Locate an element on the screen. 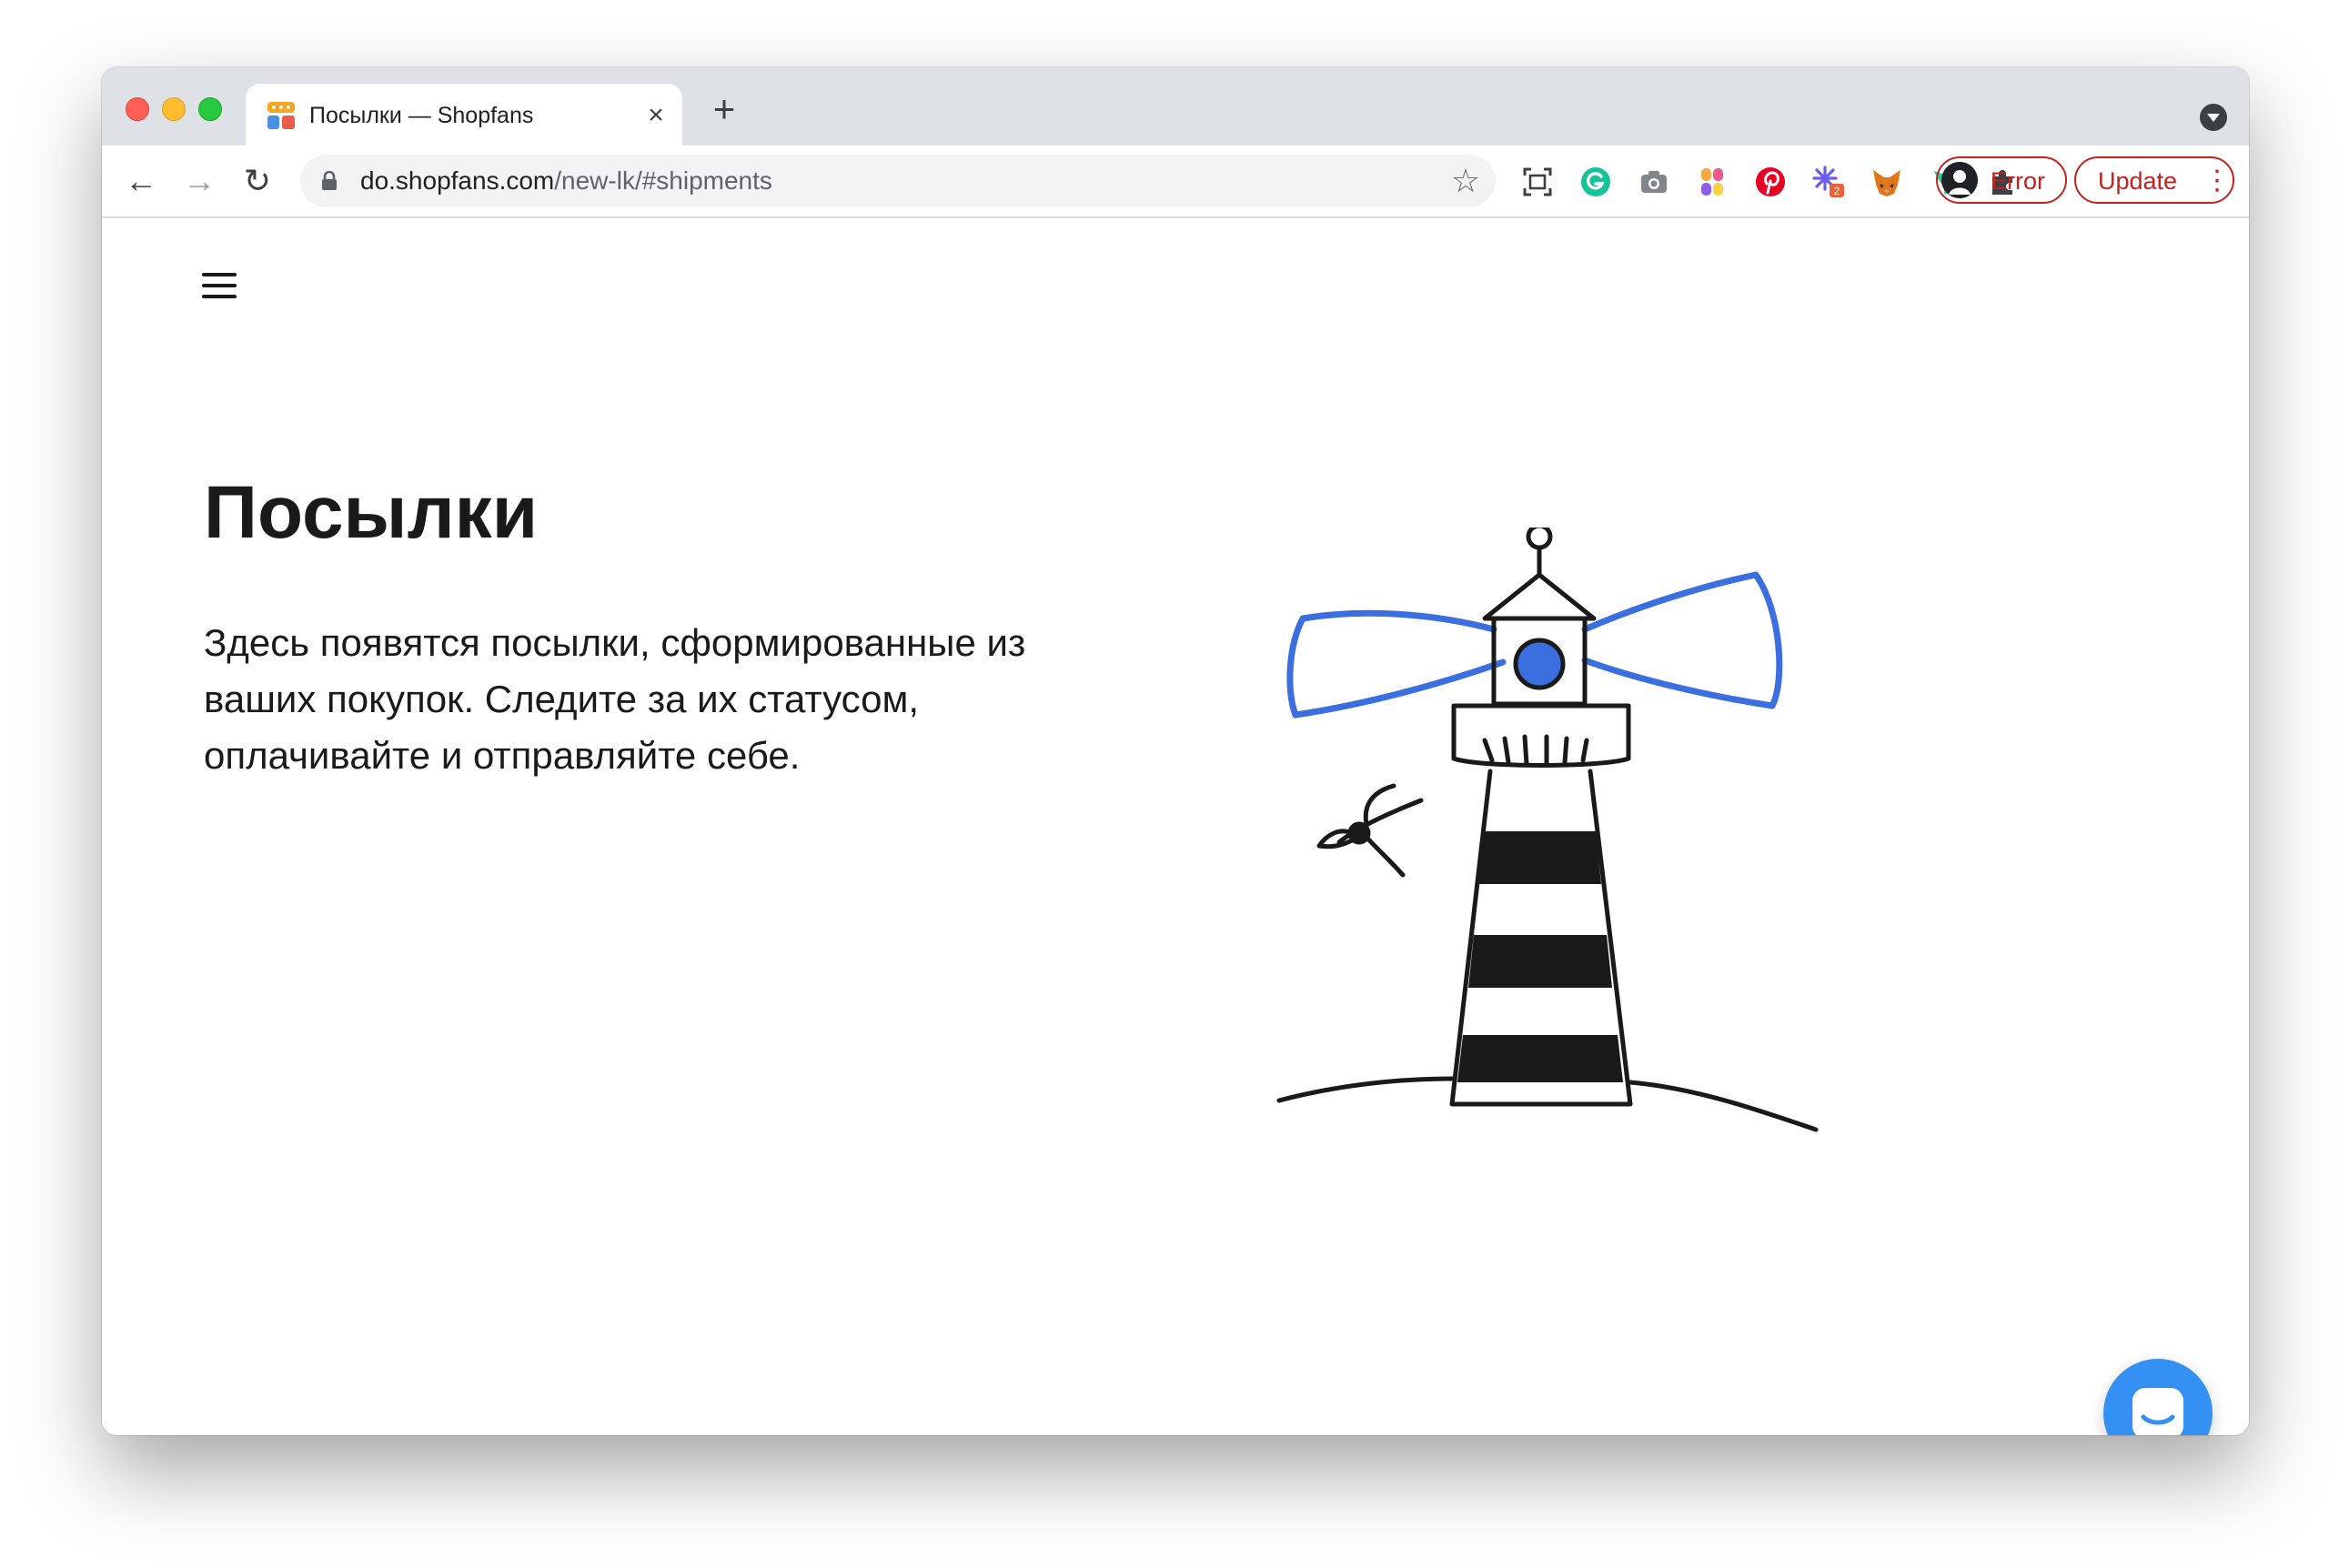 This screenshot has height=1568, width=2349. bookmark-star-icon: ☆ is located at coordinates (1465, 181).